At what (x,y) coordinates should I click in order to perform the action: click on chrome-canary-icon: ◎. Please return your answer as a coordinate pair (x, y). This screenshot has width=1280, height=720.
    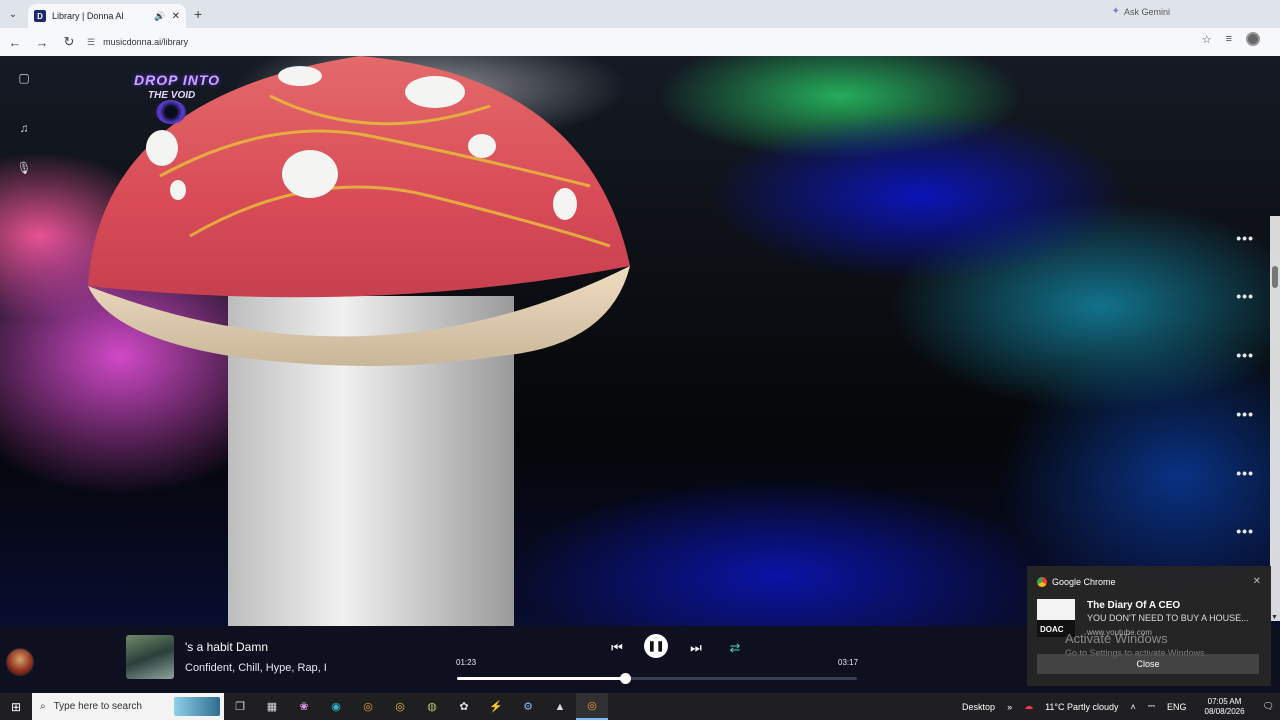
    Looking at the image, I should click on (400, 706).